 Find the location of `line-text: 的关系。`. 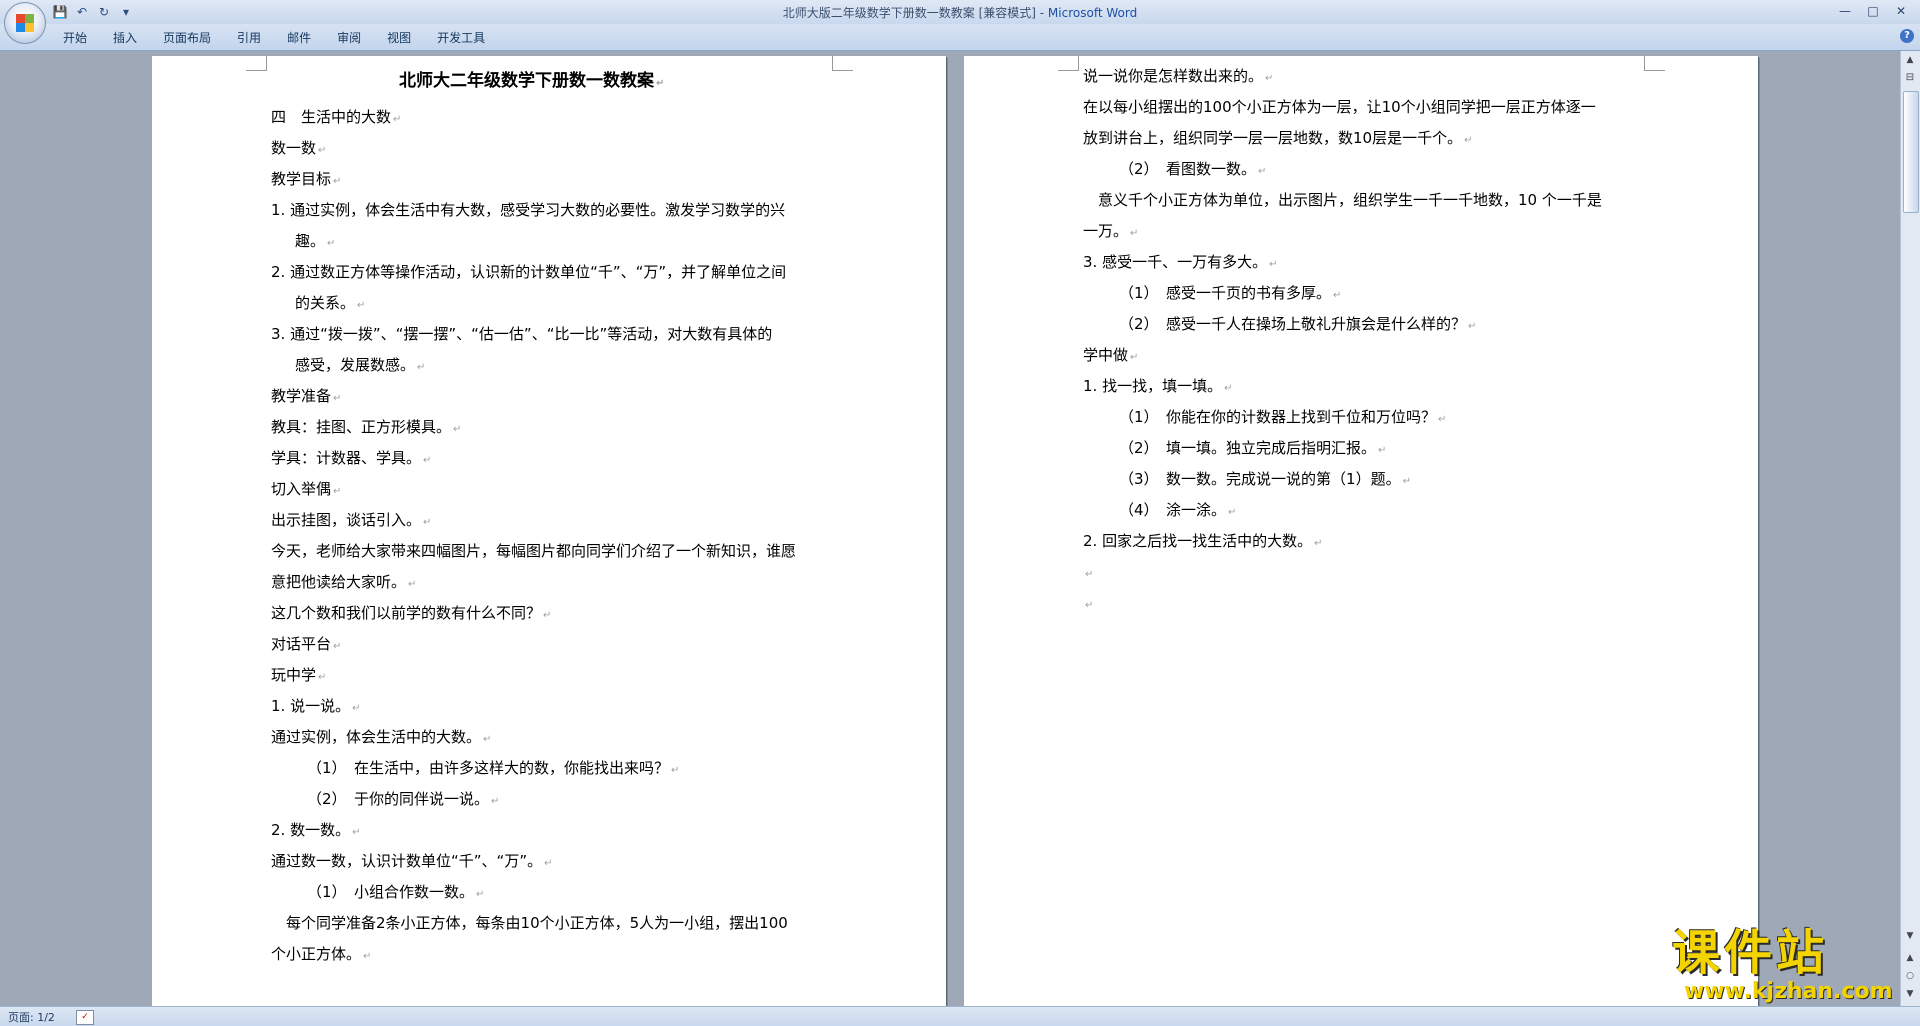

line-text: 的关系。 is located at coordinates (325, 303).